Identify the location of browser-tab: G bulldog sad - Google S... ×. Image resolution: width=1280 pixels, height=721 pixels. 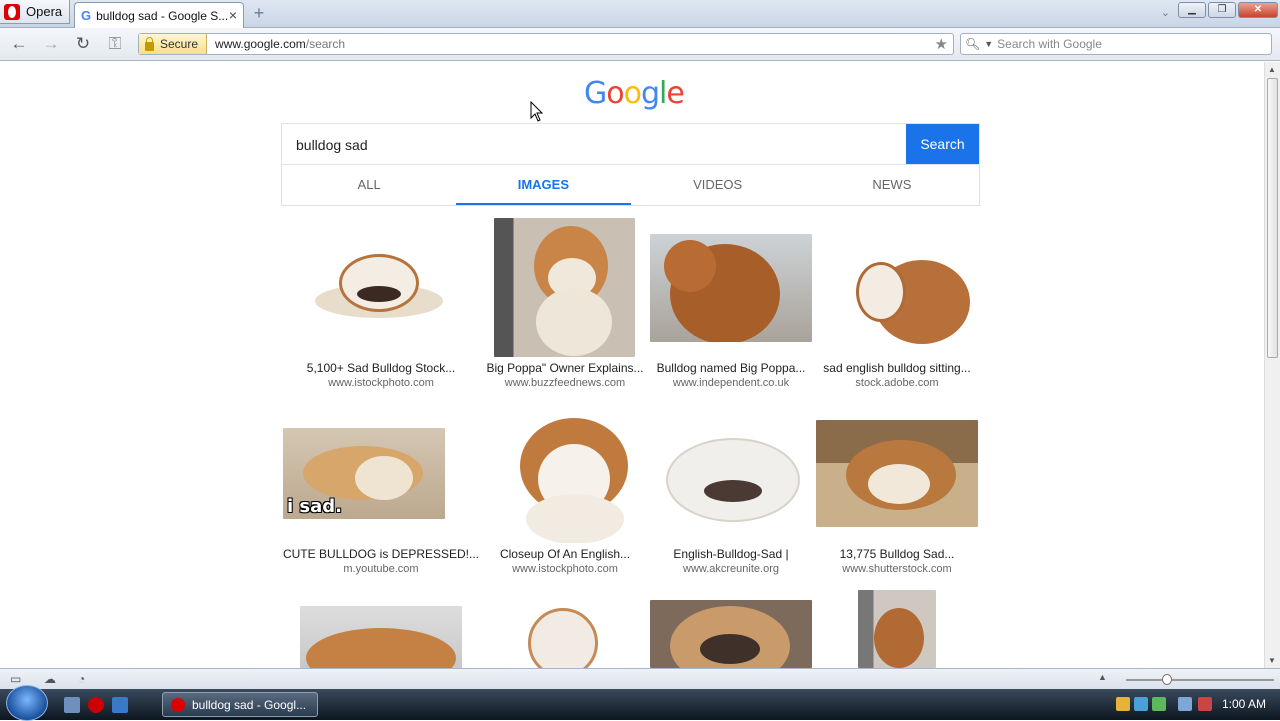
(159, 15).